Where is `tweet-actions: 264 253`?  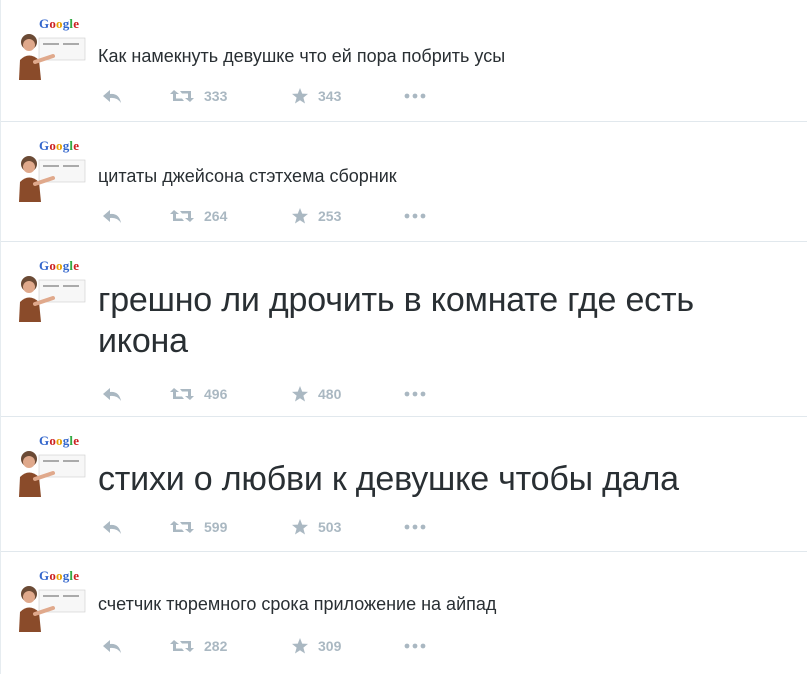
tweet-actions: 264 253 is located at coordinates (271, 216).